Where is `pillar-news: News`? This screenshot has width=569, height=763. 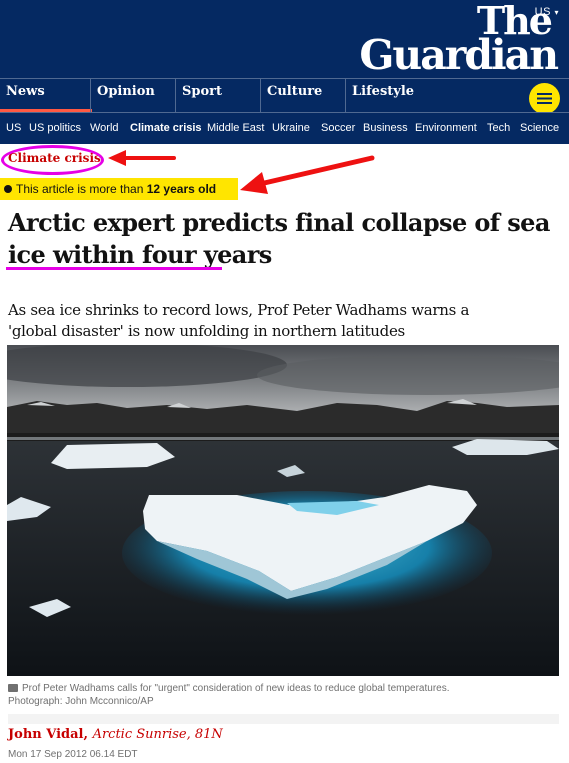
pillar-news: News is located at coordinates (46, 95).